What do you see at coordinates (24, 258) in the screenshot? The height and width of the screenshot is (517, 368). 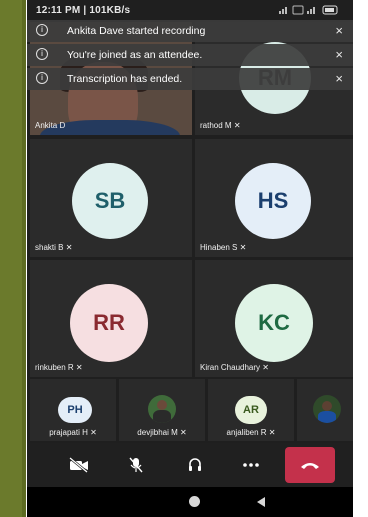 I see `left-frame-strip` at bounding box center [24, 258].